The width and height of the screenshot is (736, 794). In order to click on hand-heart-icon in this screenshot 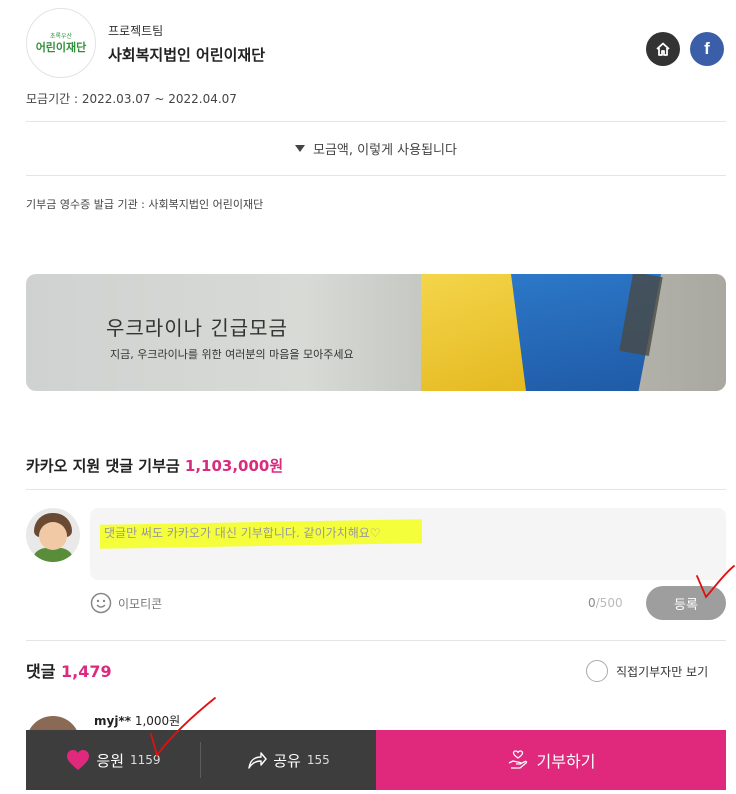, I will do `click(517, 759)`.